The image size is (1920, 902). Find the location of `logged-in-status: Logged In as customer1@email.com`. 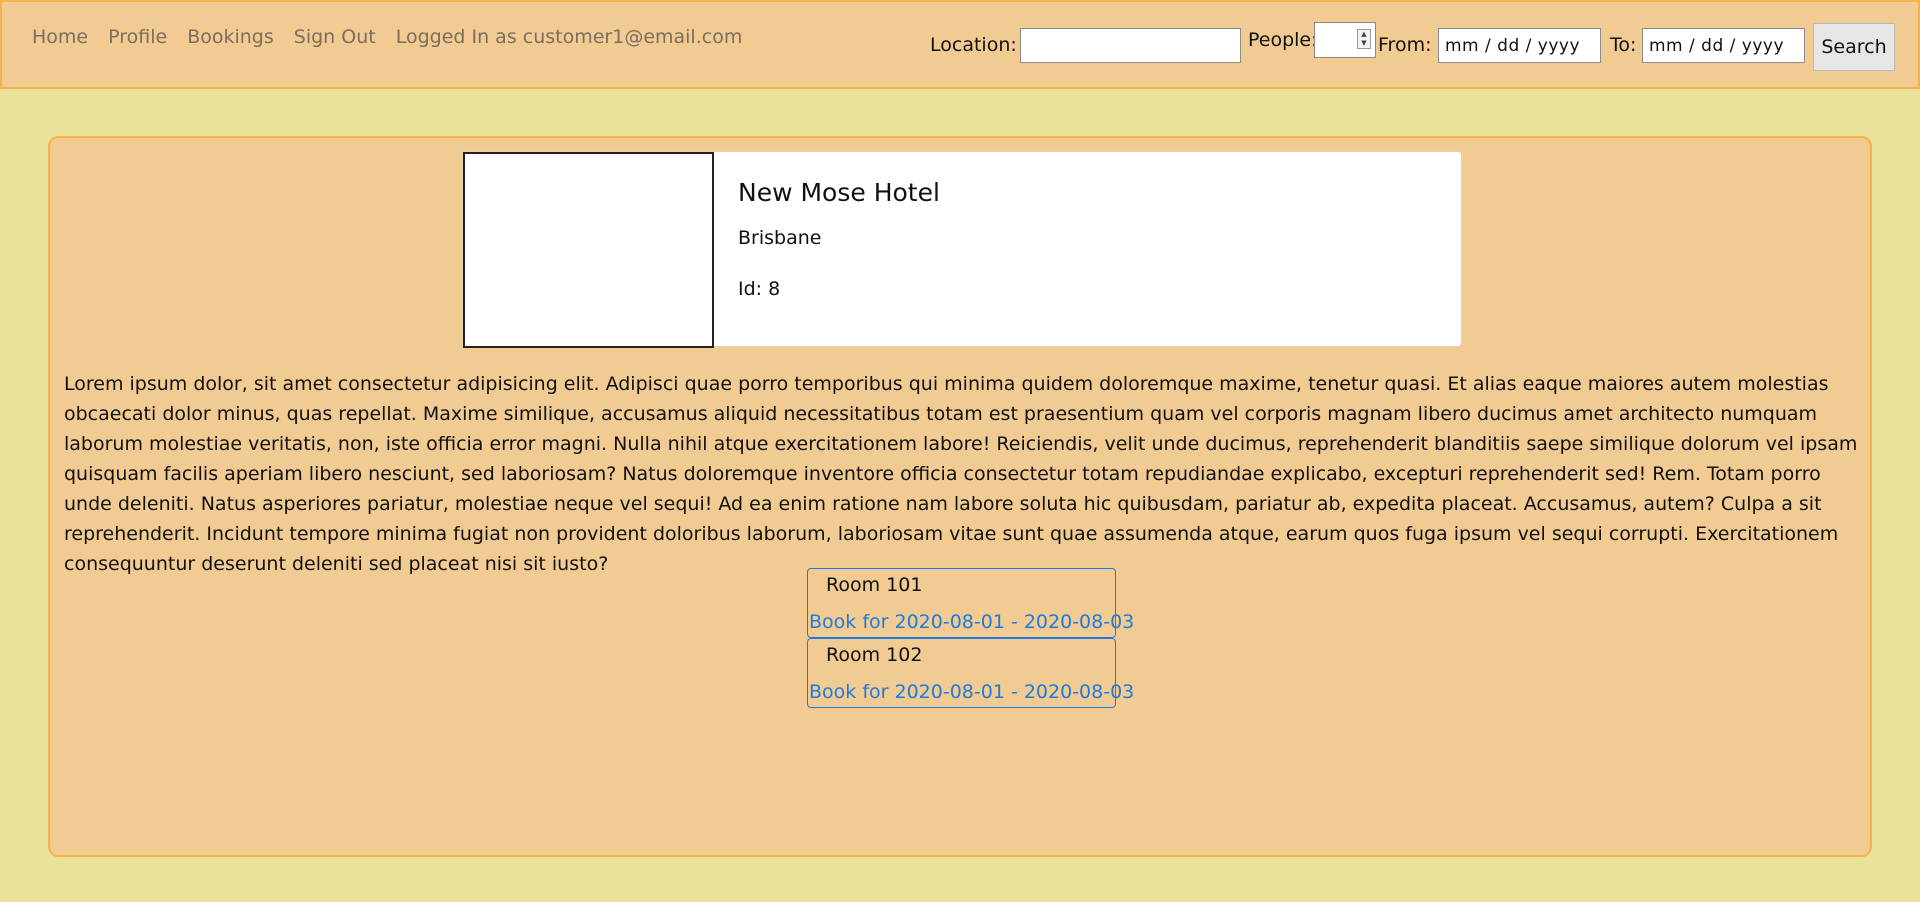

logged-in-status: Logged In as customer1@email.com is located at coordinates (569, 37).